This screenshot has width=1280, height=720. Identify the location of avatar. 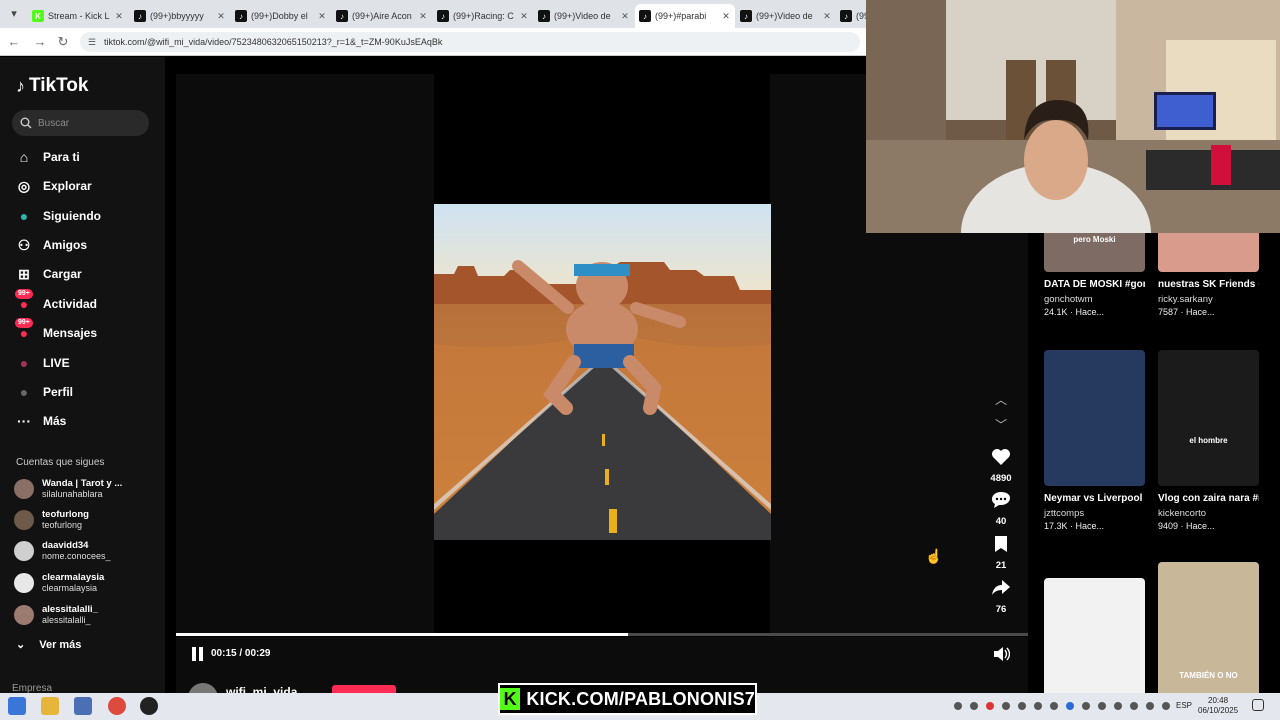
(24, 583).